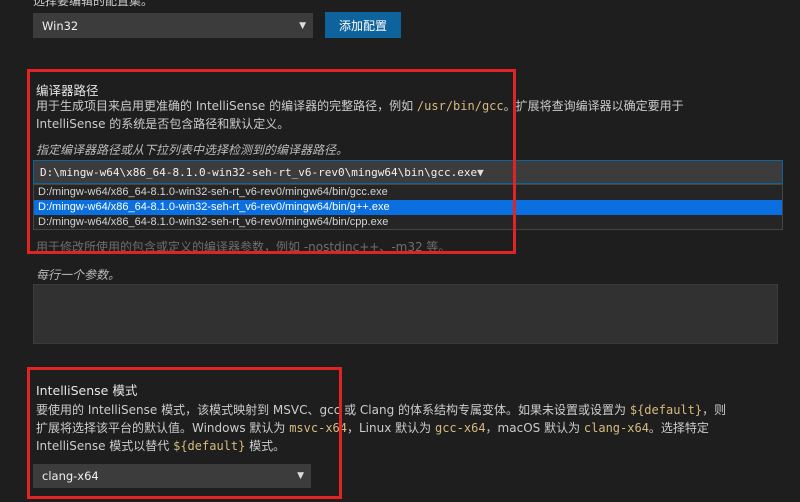 This screenshot has height=502, width=800. What do you see at coordinates (593, 106) in the screenshot?
I see `desc-text: 。扩展将查询编译器以确定要用于` at bounding box center [593, 106].